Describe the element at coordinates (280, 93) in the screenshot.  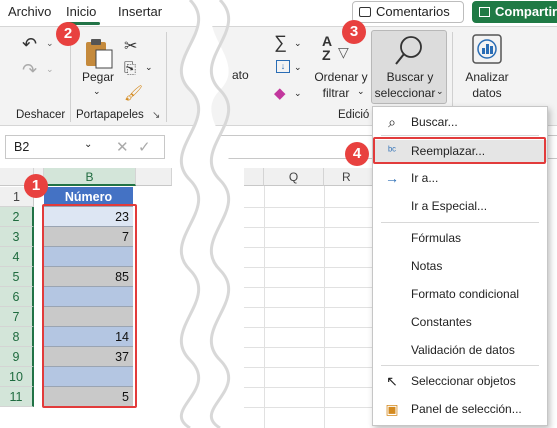
I see `clear-icon: ◆` at that location.